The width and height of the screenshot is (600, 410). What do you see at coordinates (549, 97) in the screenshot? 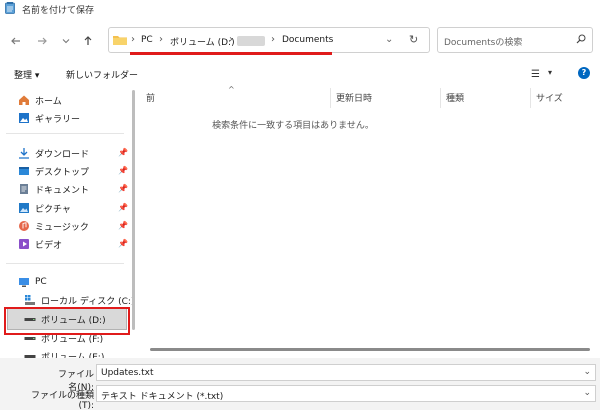
I see `column-header-size: サイズ` at bounding box center [549, 97].